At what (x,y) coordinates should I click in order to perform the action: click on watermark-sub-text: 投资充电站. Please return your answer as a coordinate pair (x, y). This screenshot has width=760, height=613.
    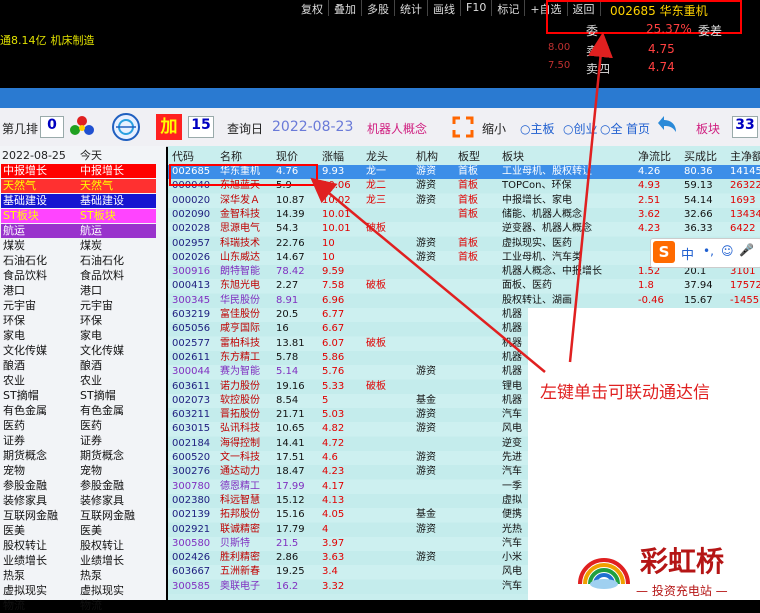
    Looking at the image, I should click on (681, 591).